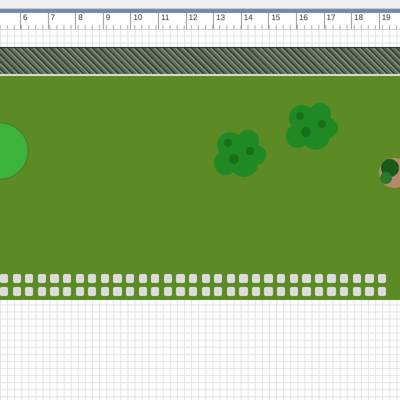 This screenshot has width=400, height=400. What do you see at coordinates (282, 21) in the screenshot?
I see `ruler-label: 15` at bounding box center [282, 21].